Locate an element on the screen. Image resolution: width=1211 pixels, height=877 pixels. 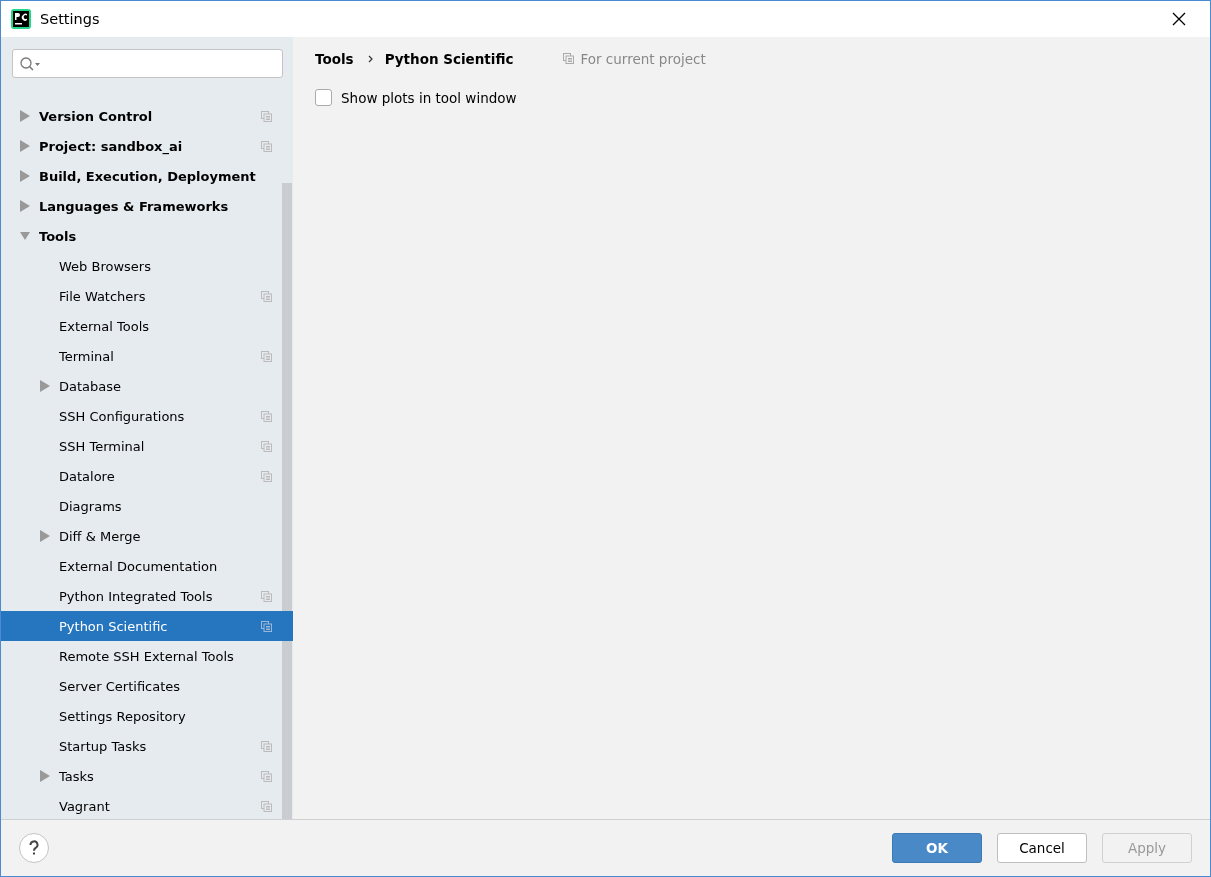
copy-icon is located at coordinates (569, 58).